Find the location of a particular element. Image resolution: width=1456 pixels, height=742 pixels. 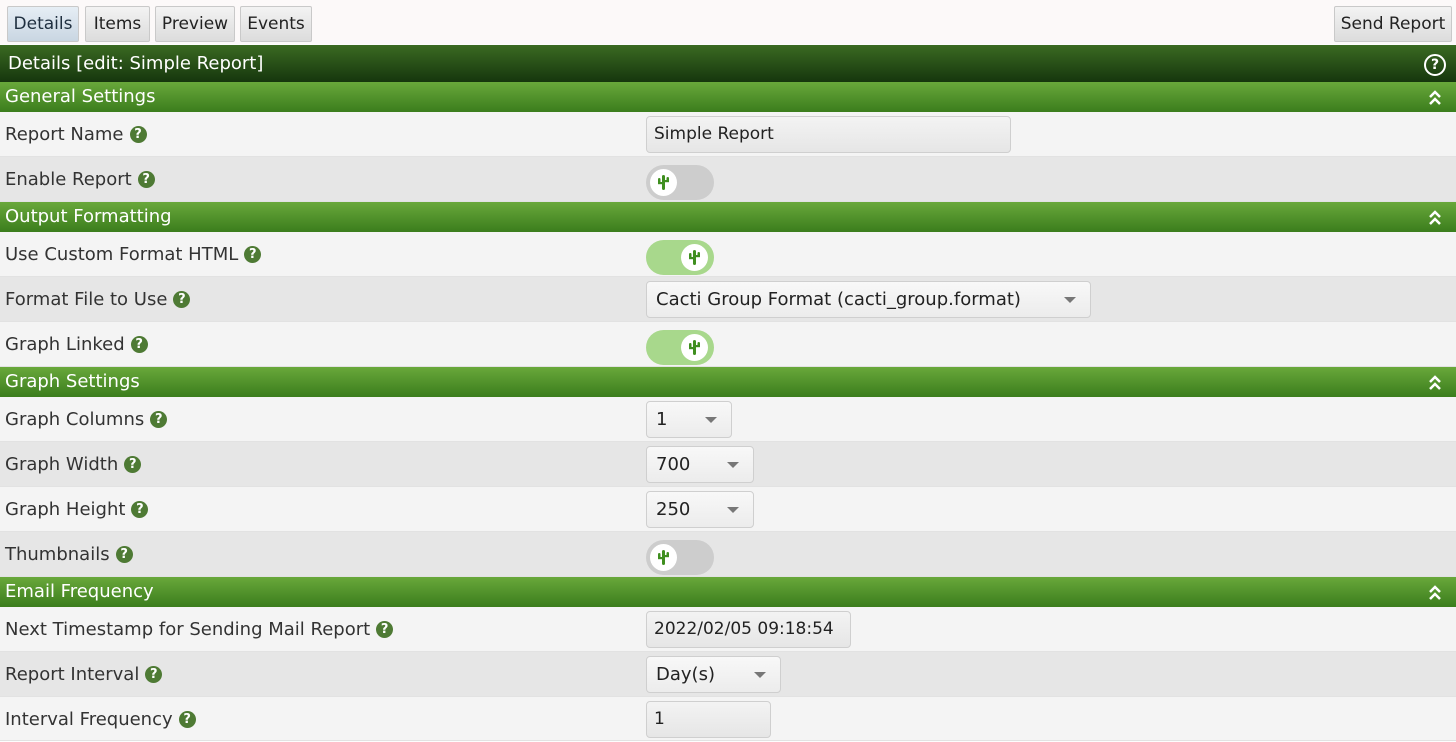

field-label: Graph Height? is located at coordinates (77, 509).